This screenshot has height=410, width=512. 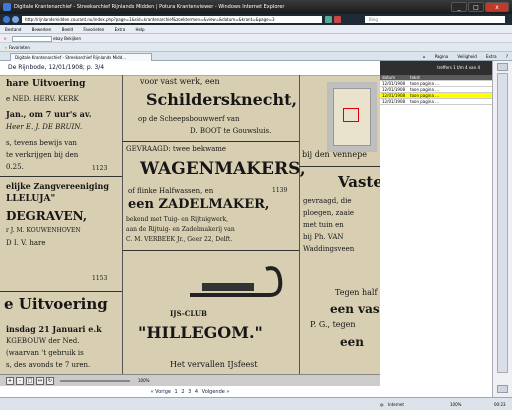 I want to click on newspaper-text: "HILLEGOM.", so click(x=200, y=332).